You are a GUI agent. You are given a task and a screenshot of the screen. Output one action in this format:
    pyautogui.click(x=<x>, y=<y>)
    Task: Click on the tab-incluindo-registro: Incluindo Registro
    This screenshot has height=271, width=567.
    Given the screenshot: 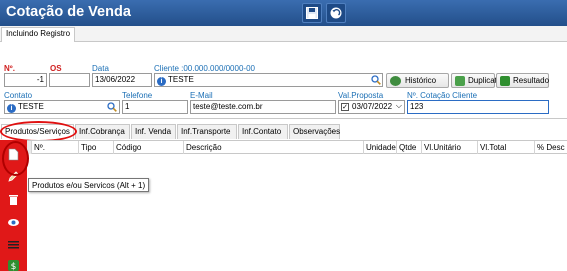 What is the action you would take?
    pyautogui.click(x=38, y=34)
    